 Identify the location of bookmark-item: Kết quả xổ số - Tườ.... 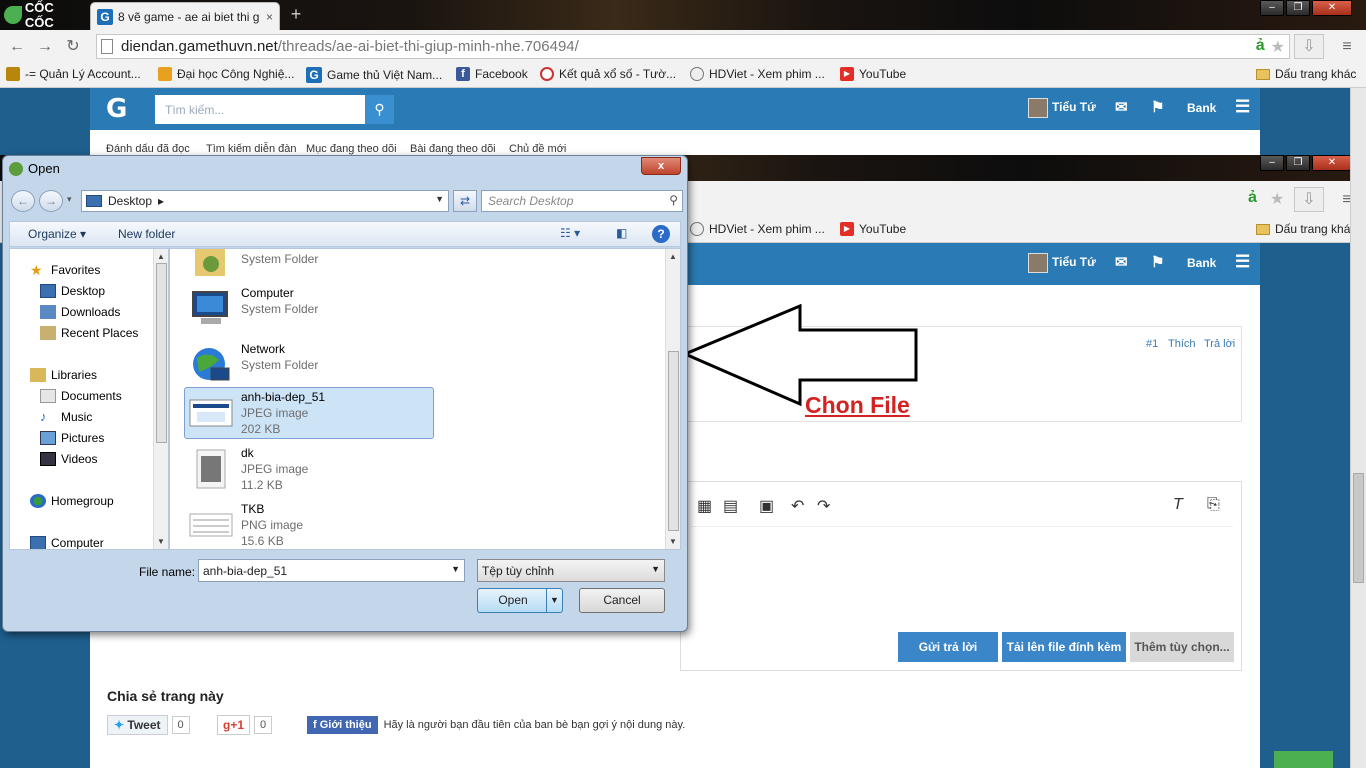
(608, 74).